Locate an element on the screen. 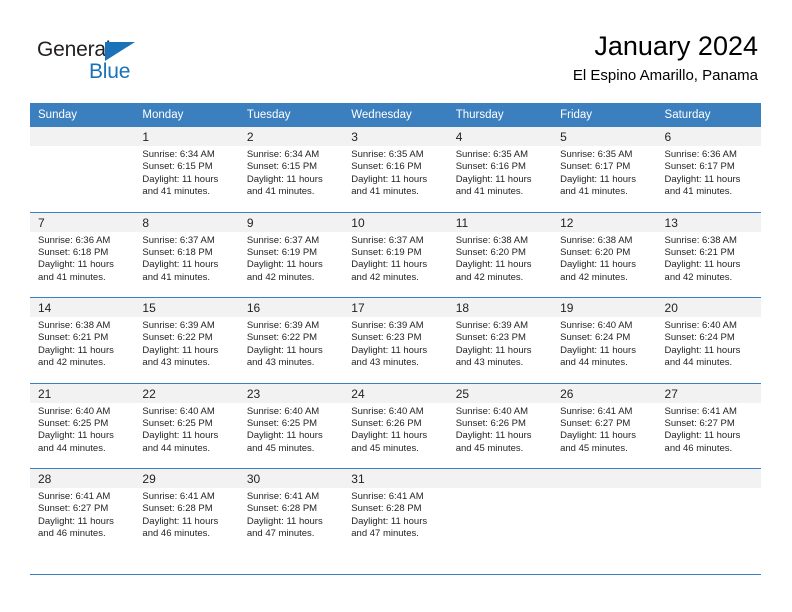 The image size is (792, 612). sunset-text: Sunset: 6:26 PM is located at coordinates (386, 423).